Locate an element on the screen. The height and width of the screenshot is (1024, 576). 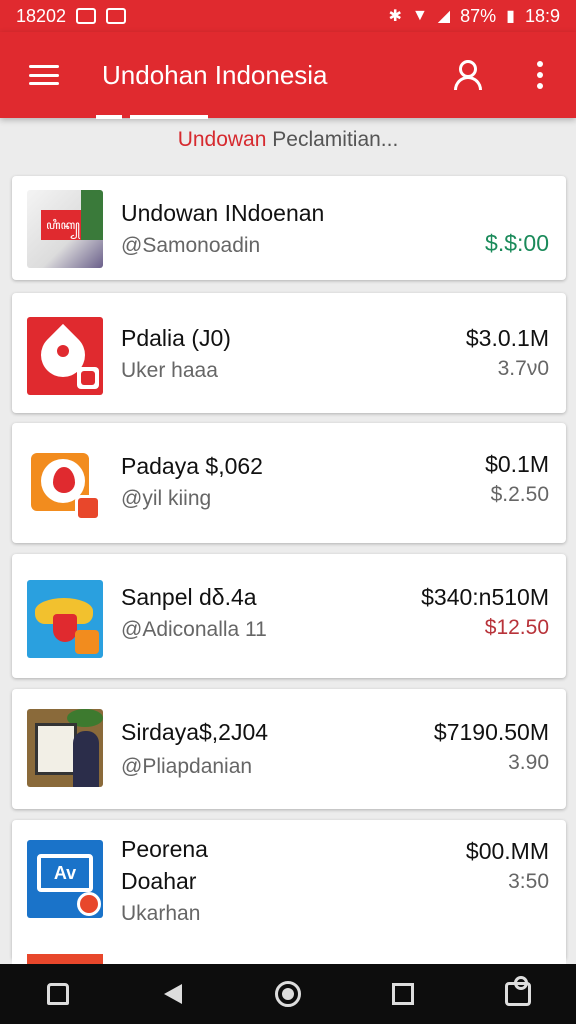
home-outline-icon is located at coordinates (57, 994).